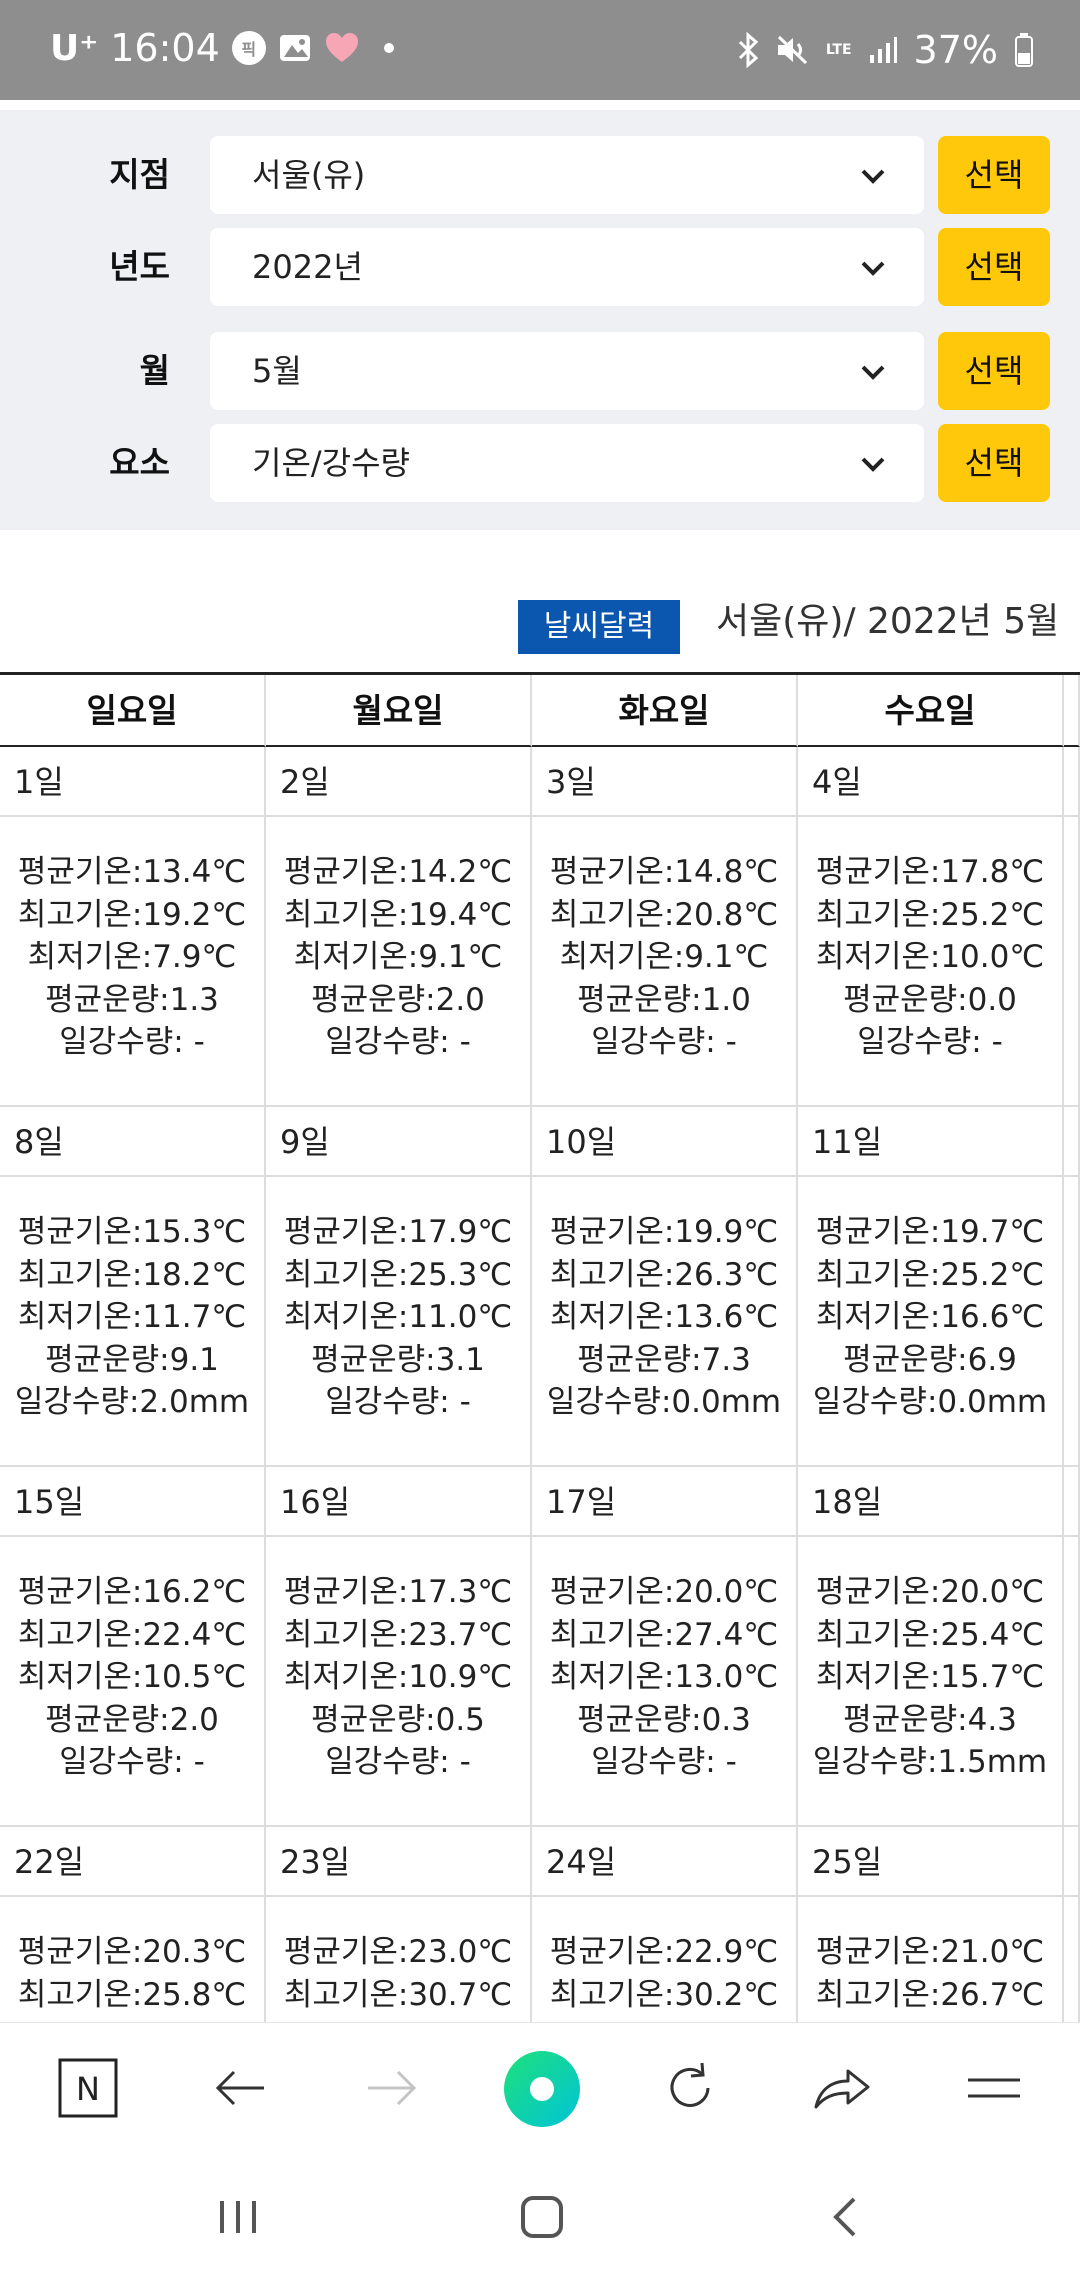 The height and width of the screenshot is (2280, 1080). Describe the element at coordinates (39, 1142) in the screenshot. I see `date-label: 8일` at that location.